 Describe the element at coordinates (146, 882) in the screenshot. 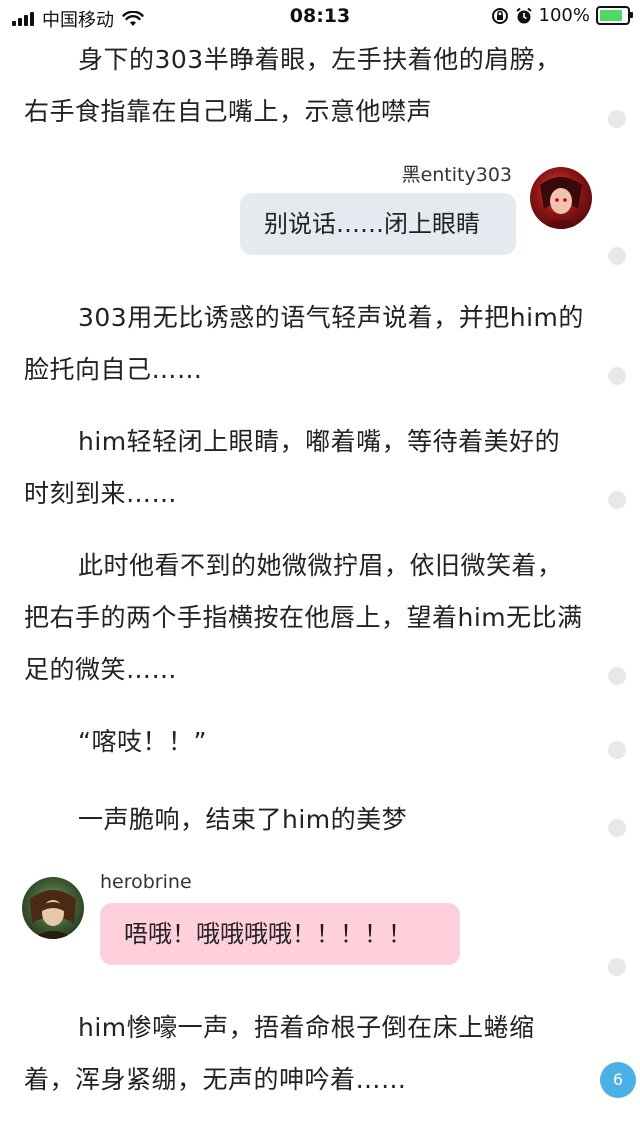

I see `chat-sender-name: herobrine` at that location.